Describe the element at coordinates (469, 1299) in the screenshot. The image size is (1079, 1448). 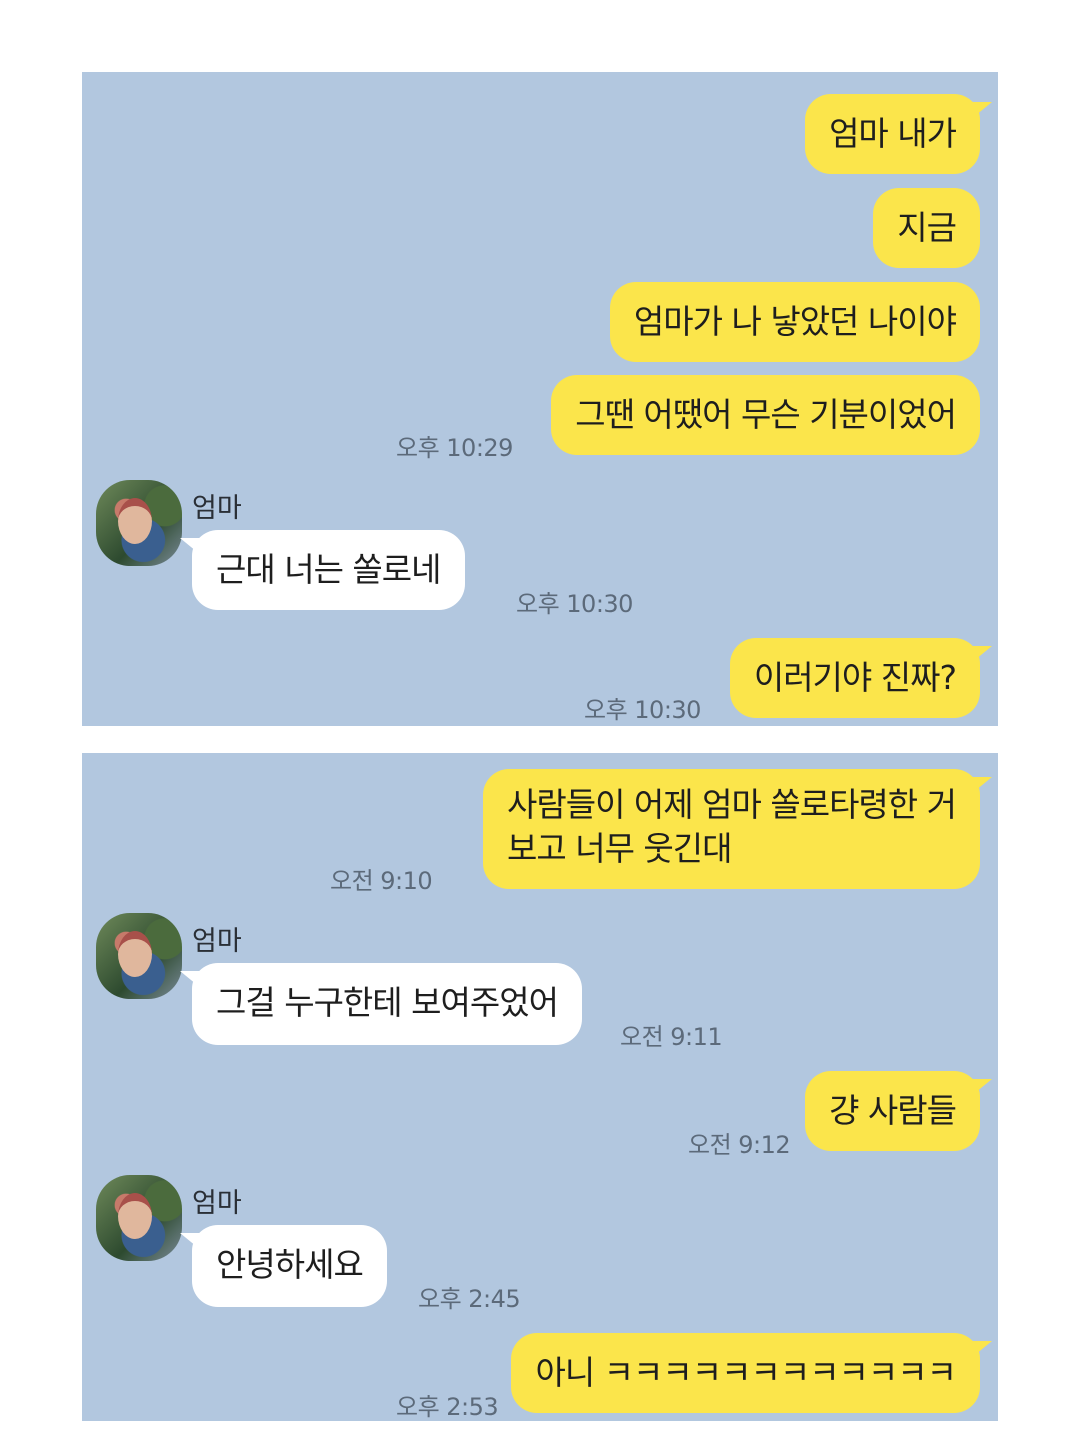
I see `message-timestamp: 오후 2:45` at that location.